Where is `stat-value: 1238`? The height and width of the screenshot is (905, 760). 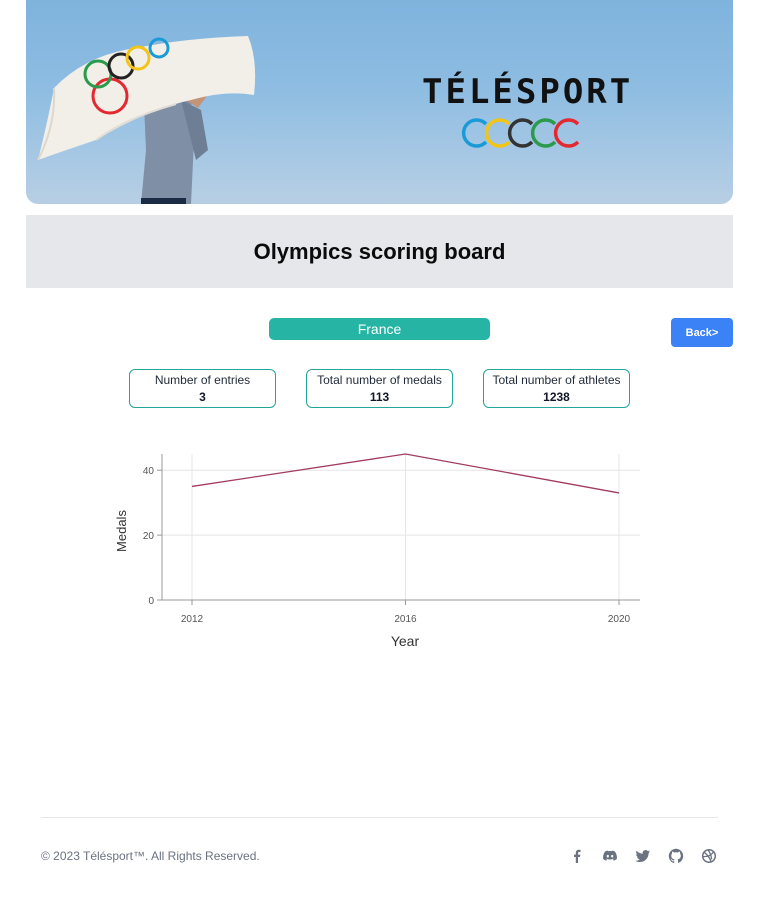
stat-value: 1238 is located at coordinates (556, 397).